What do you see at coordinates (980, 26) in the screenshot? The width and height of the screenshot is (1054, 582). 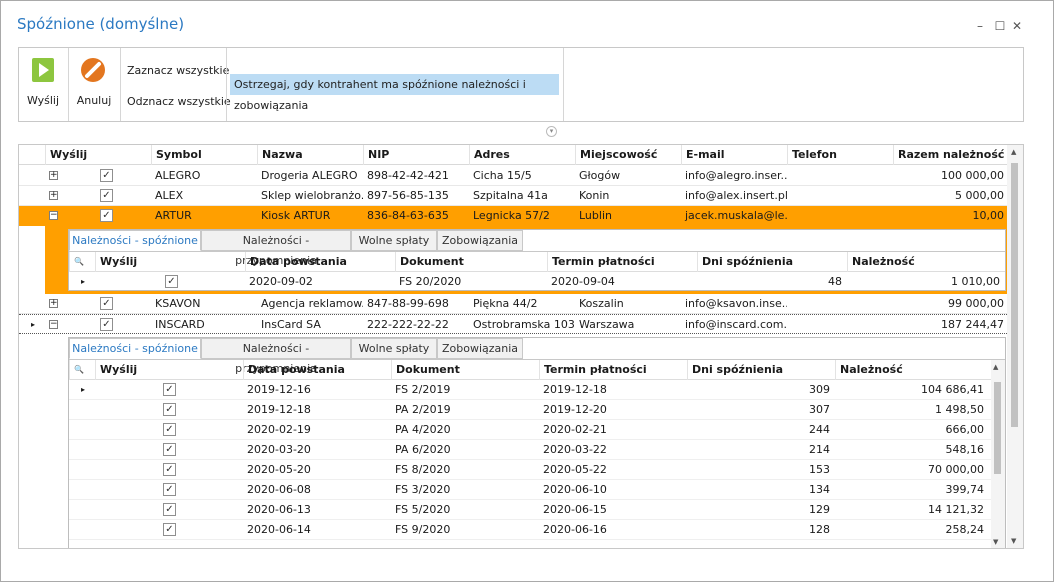 I see `minimize-button: –` at bounding box center [980, 26].